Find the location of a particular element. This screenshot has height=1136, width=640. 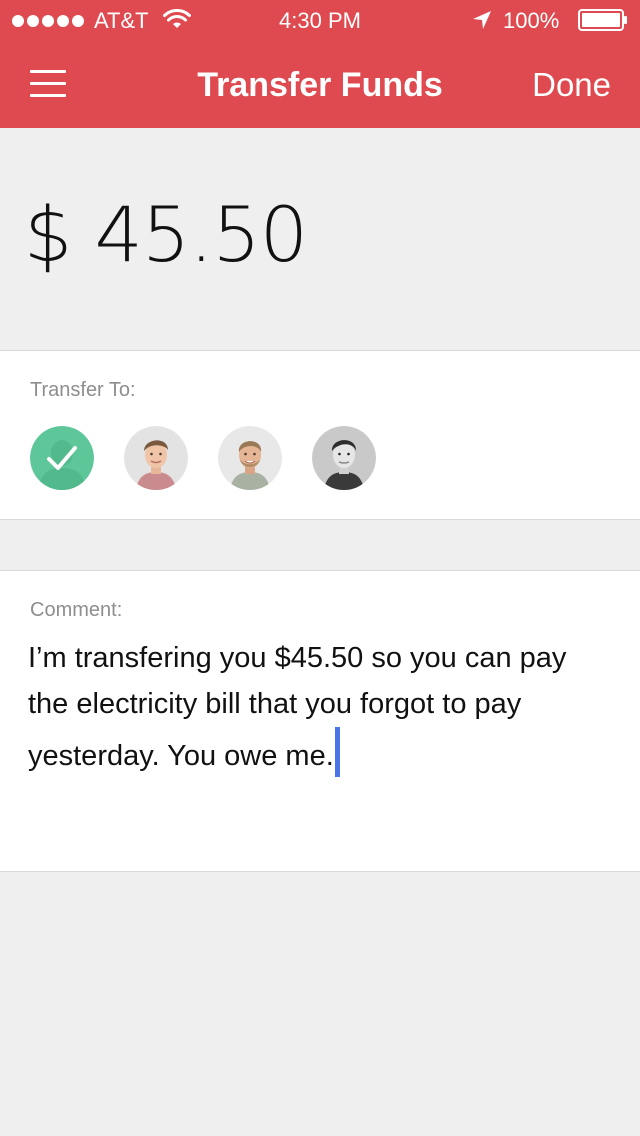

comment-label: Comment: is located at coordinates (76, 610).